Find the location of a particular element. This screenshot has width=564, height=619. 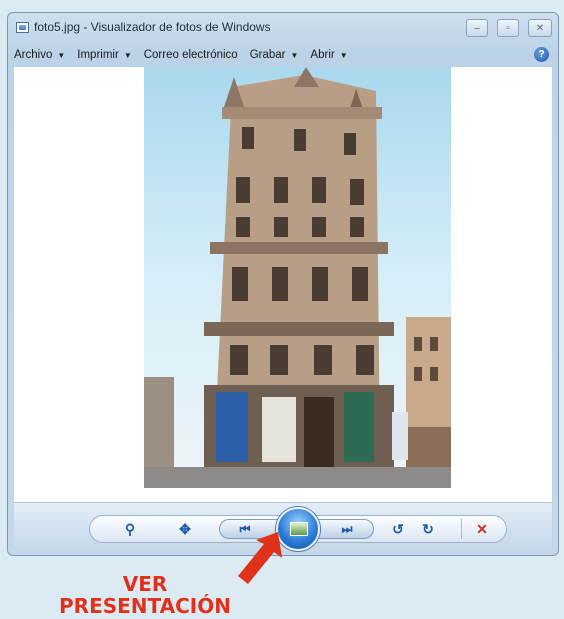

menu-grabar-label: Grabar is located at coordinates (267, 55).